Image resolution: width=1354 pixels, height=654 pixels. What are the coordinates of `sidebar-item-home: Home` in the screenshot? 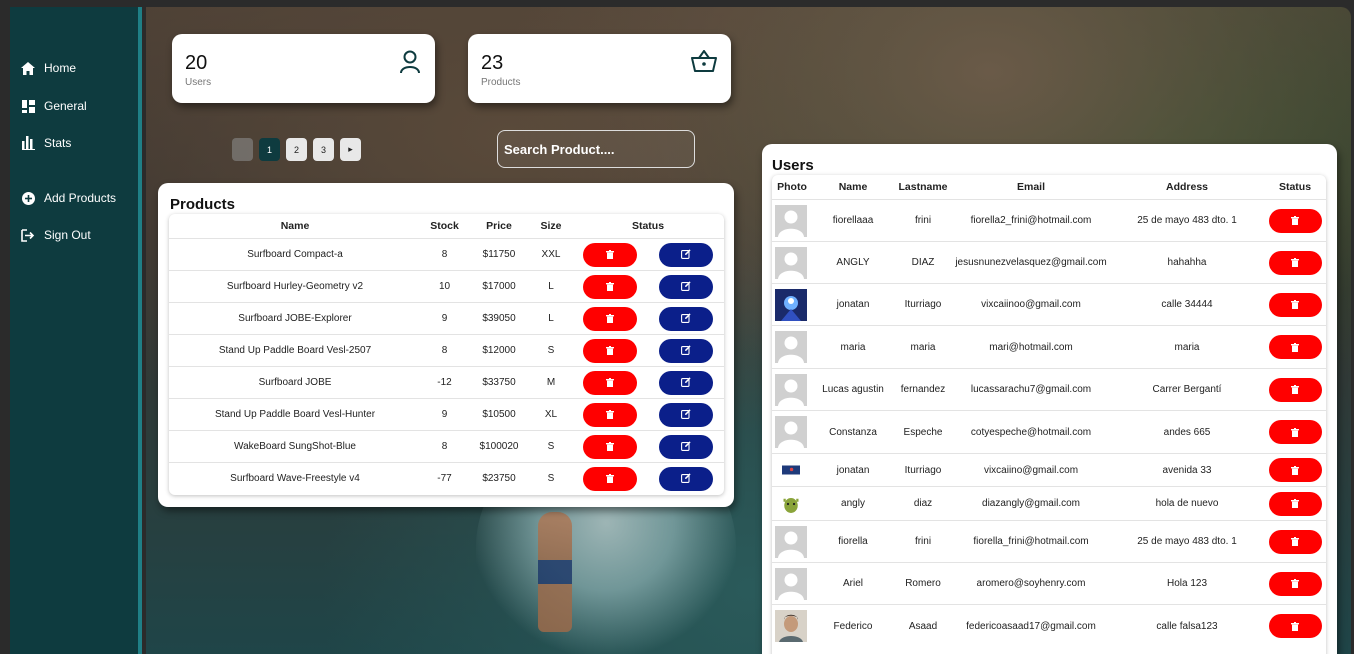 It's located at (48, 68).